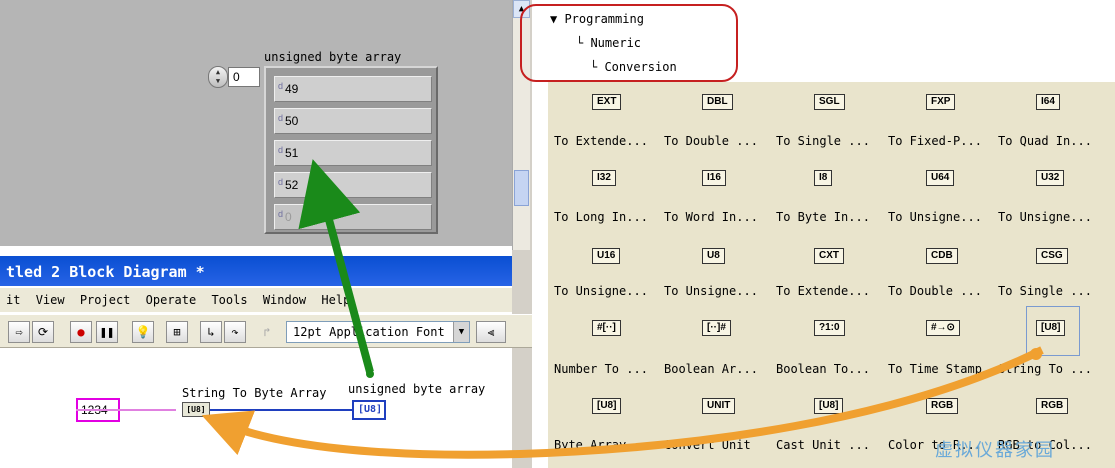 This screenshot has height=468, width=1115. I want to click on watermark: 虚拟仪器家园, so click(995, 450).